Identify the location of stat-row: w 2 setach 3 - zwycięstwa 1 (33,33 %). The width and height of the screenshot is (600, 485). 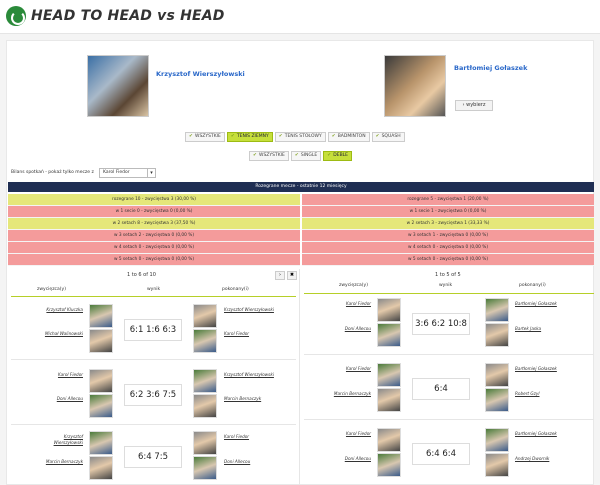
(448, 224).